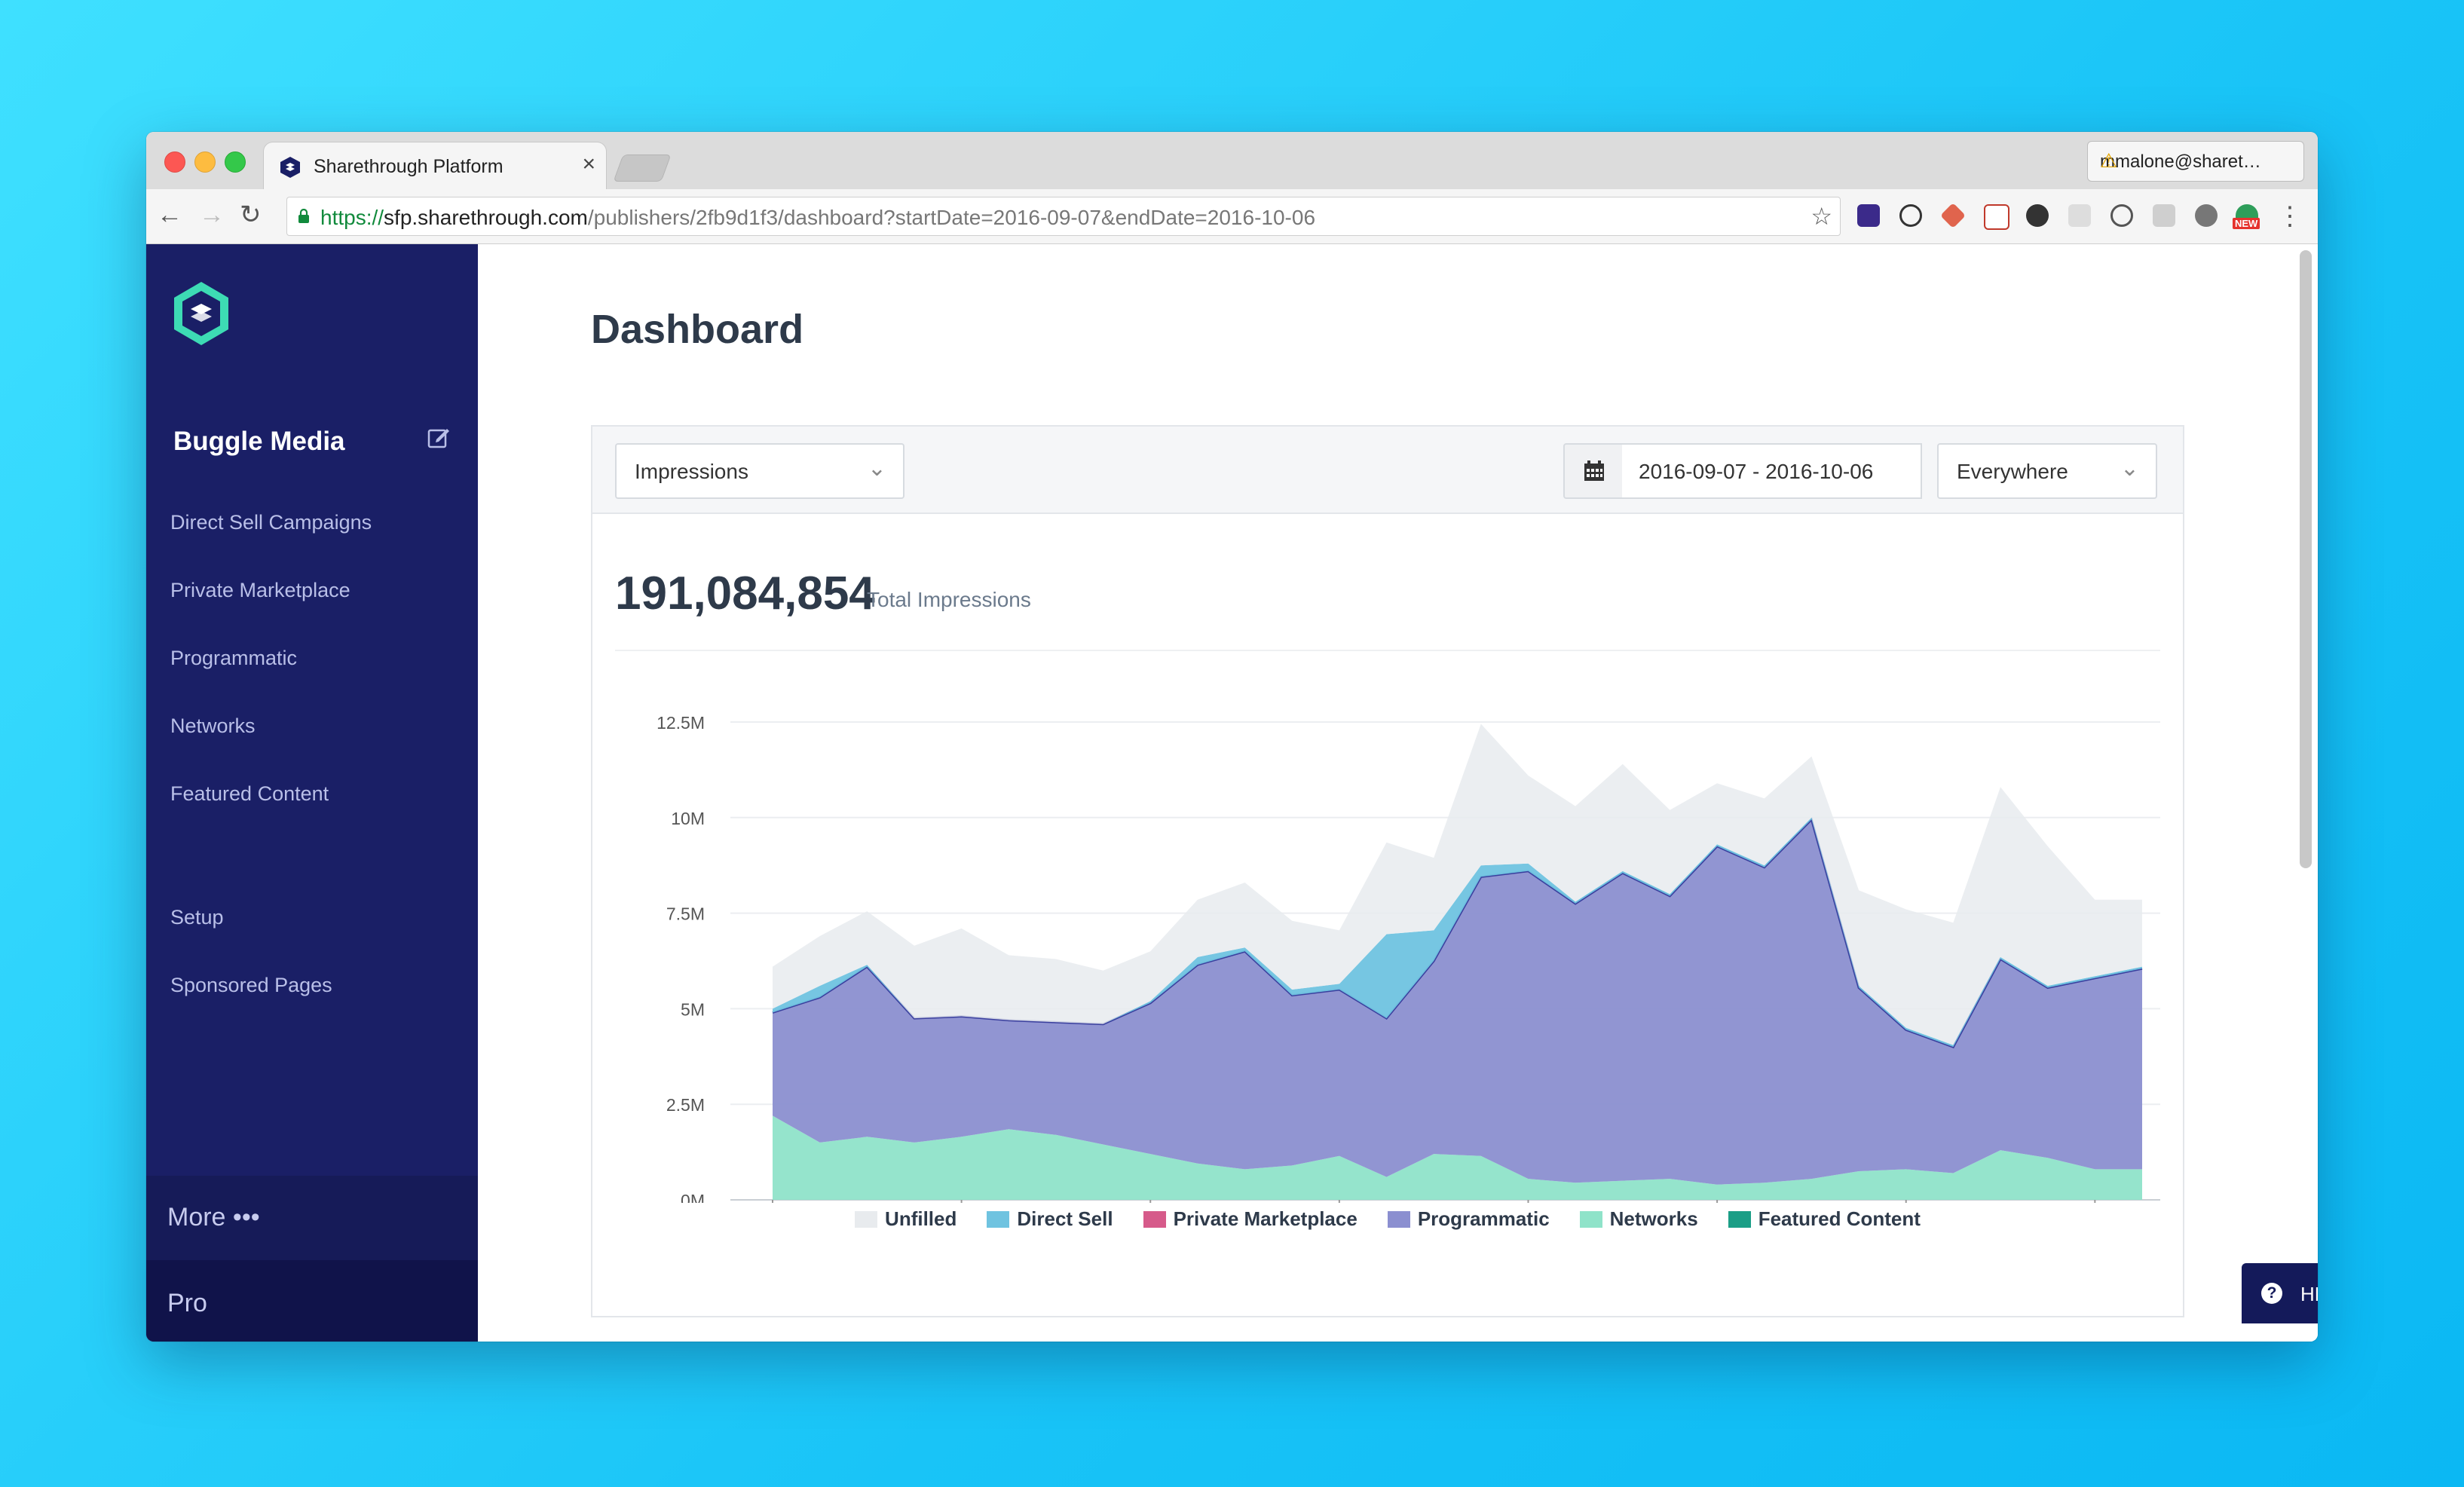  I want to click on legend-label: Featured Content, so click(1840, 1218).